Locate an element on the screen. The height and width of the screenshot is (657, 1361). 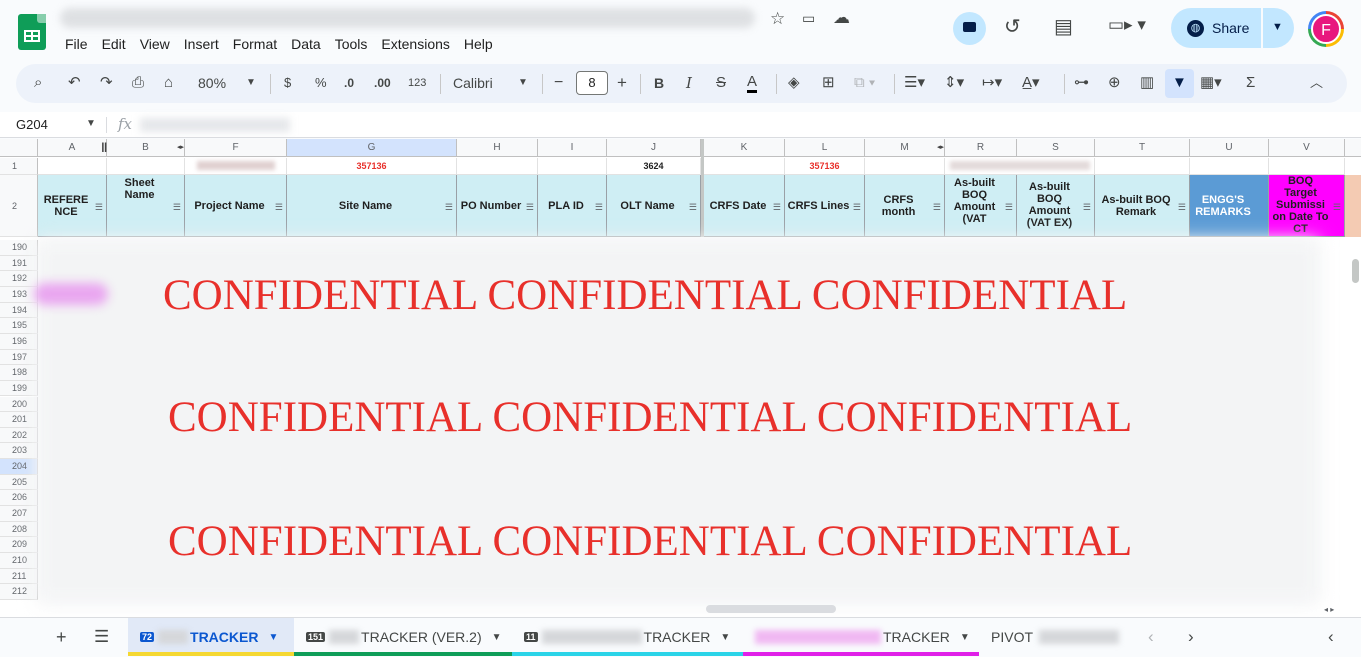
row-header: 190 is located at coordinates (19, 248).